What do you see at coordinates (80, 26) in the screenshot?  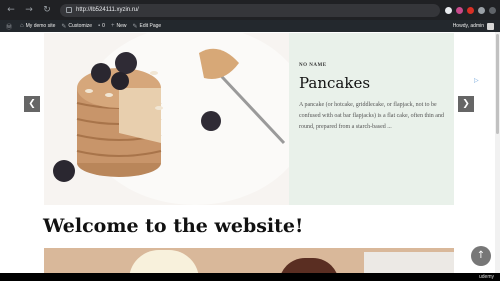 I see `customize-label: Customize` at bounding box center [80, 26].